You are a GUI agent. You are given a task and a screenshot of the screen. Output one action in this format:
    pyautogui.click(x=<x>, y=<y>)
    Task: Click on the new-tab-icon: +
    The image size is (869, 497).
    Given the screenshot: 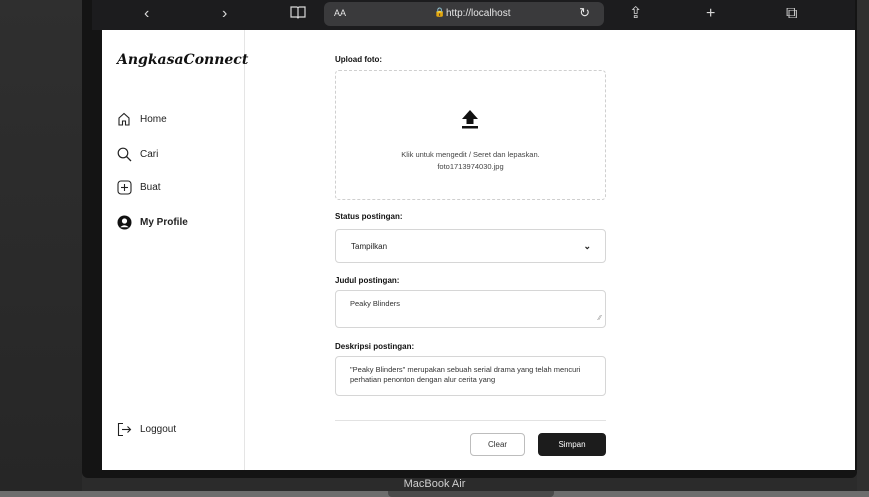 What is the action you would take?
    pyautogui.click(x=710, y=14)
    